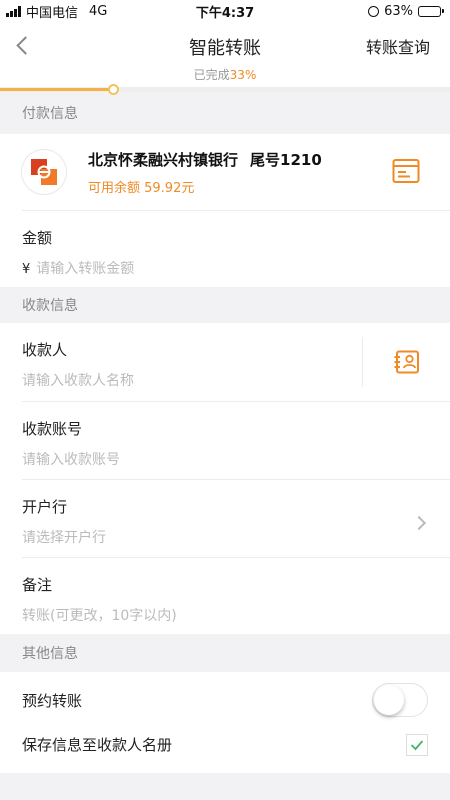  Describe the element at coordinates (26, 269) in the screenshot. I see `currency-symbol: ¥` at that location.